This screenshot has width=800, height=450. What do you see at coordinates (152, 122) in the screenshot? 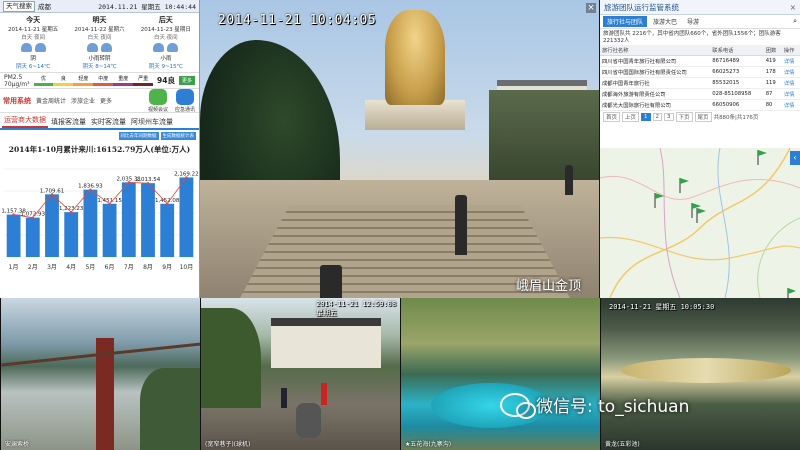
I see `tab-aba-traffic: 阿坝州车流量` at bounding box center [152, 122].